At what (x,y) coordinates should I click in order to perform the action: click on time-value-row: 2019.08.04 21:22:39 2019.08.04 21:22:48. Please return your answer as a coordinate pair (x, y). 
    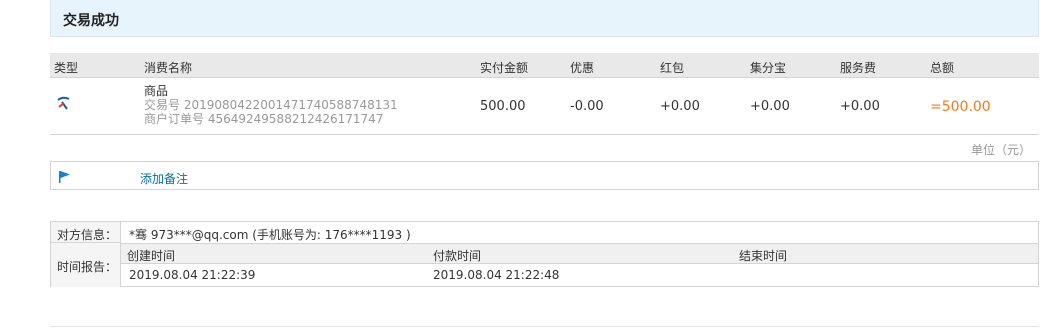
    Looking at the image, I should click on (579, 276).